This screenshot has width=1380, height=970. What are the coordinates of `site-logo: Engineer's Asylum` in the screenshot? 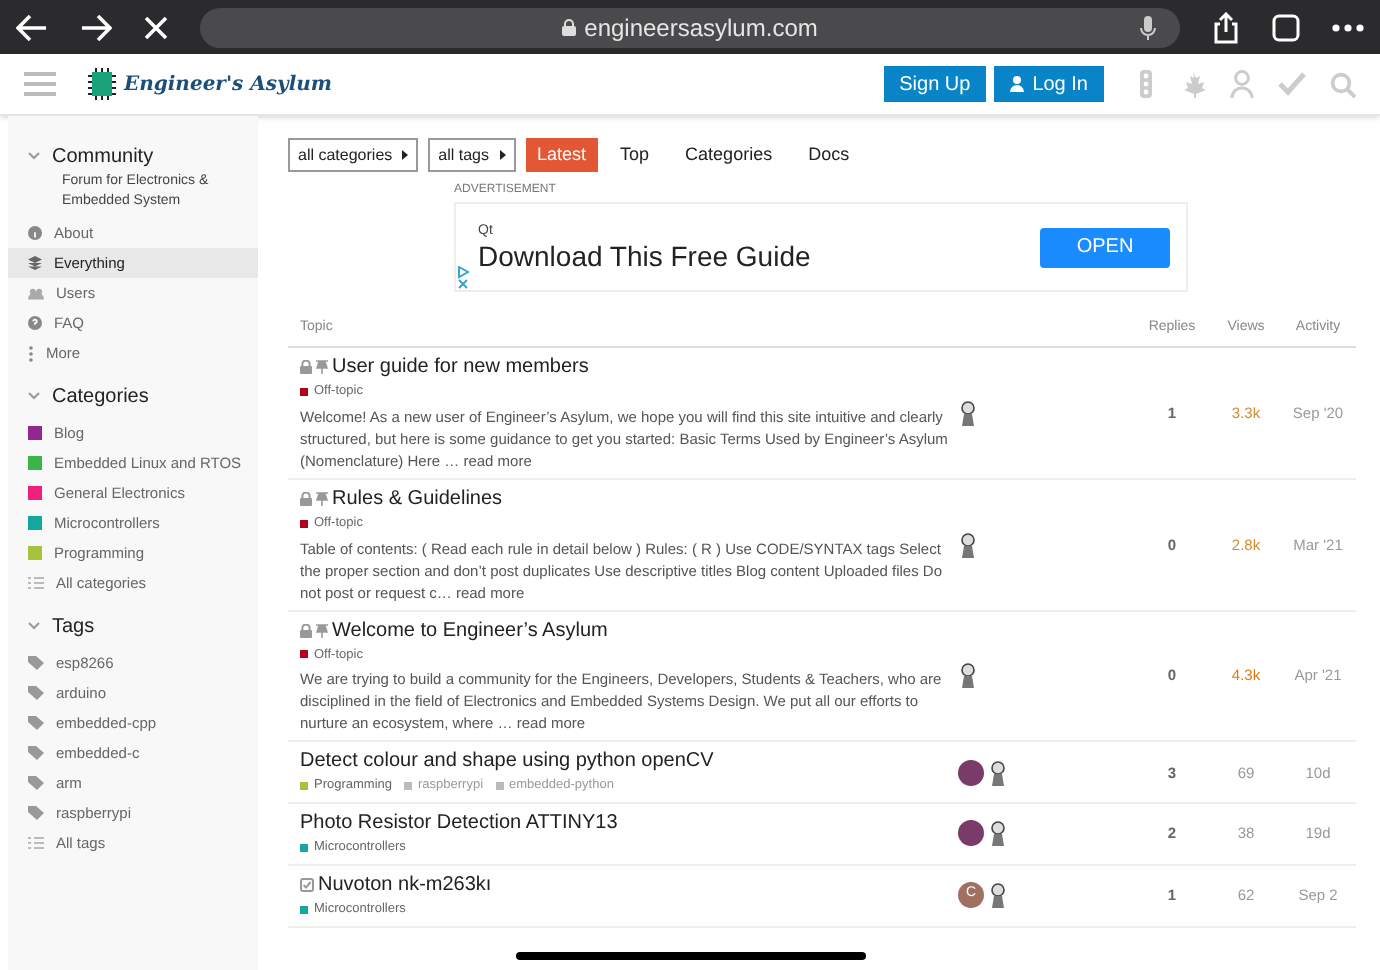 It's located at (210, 84).